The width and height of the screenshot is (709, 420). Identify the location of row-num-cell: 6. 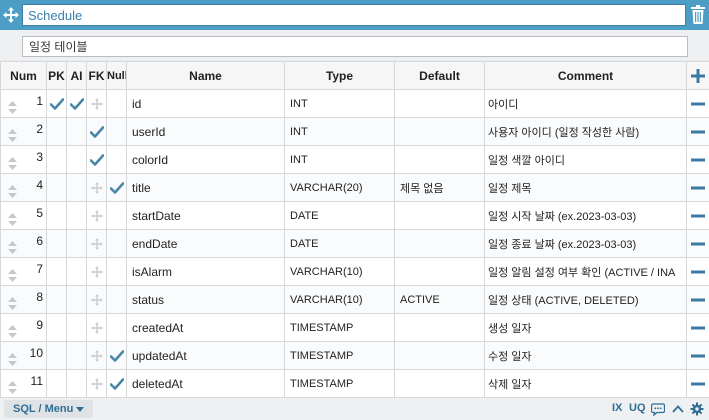
(23, 243).